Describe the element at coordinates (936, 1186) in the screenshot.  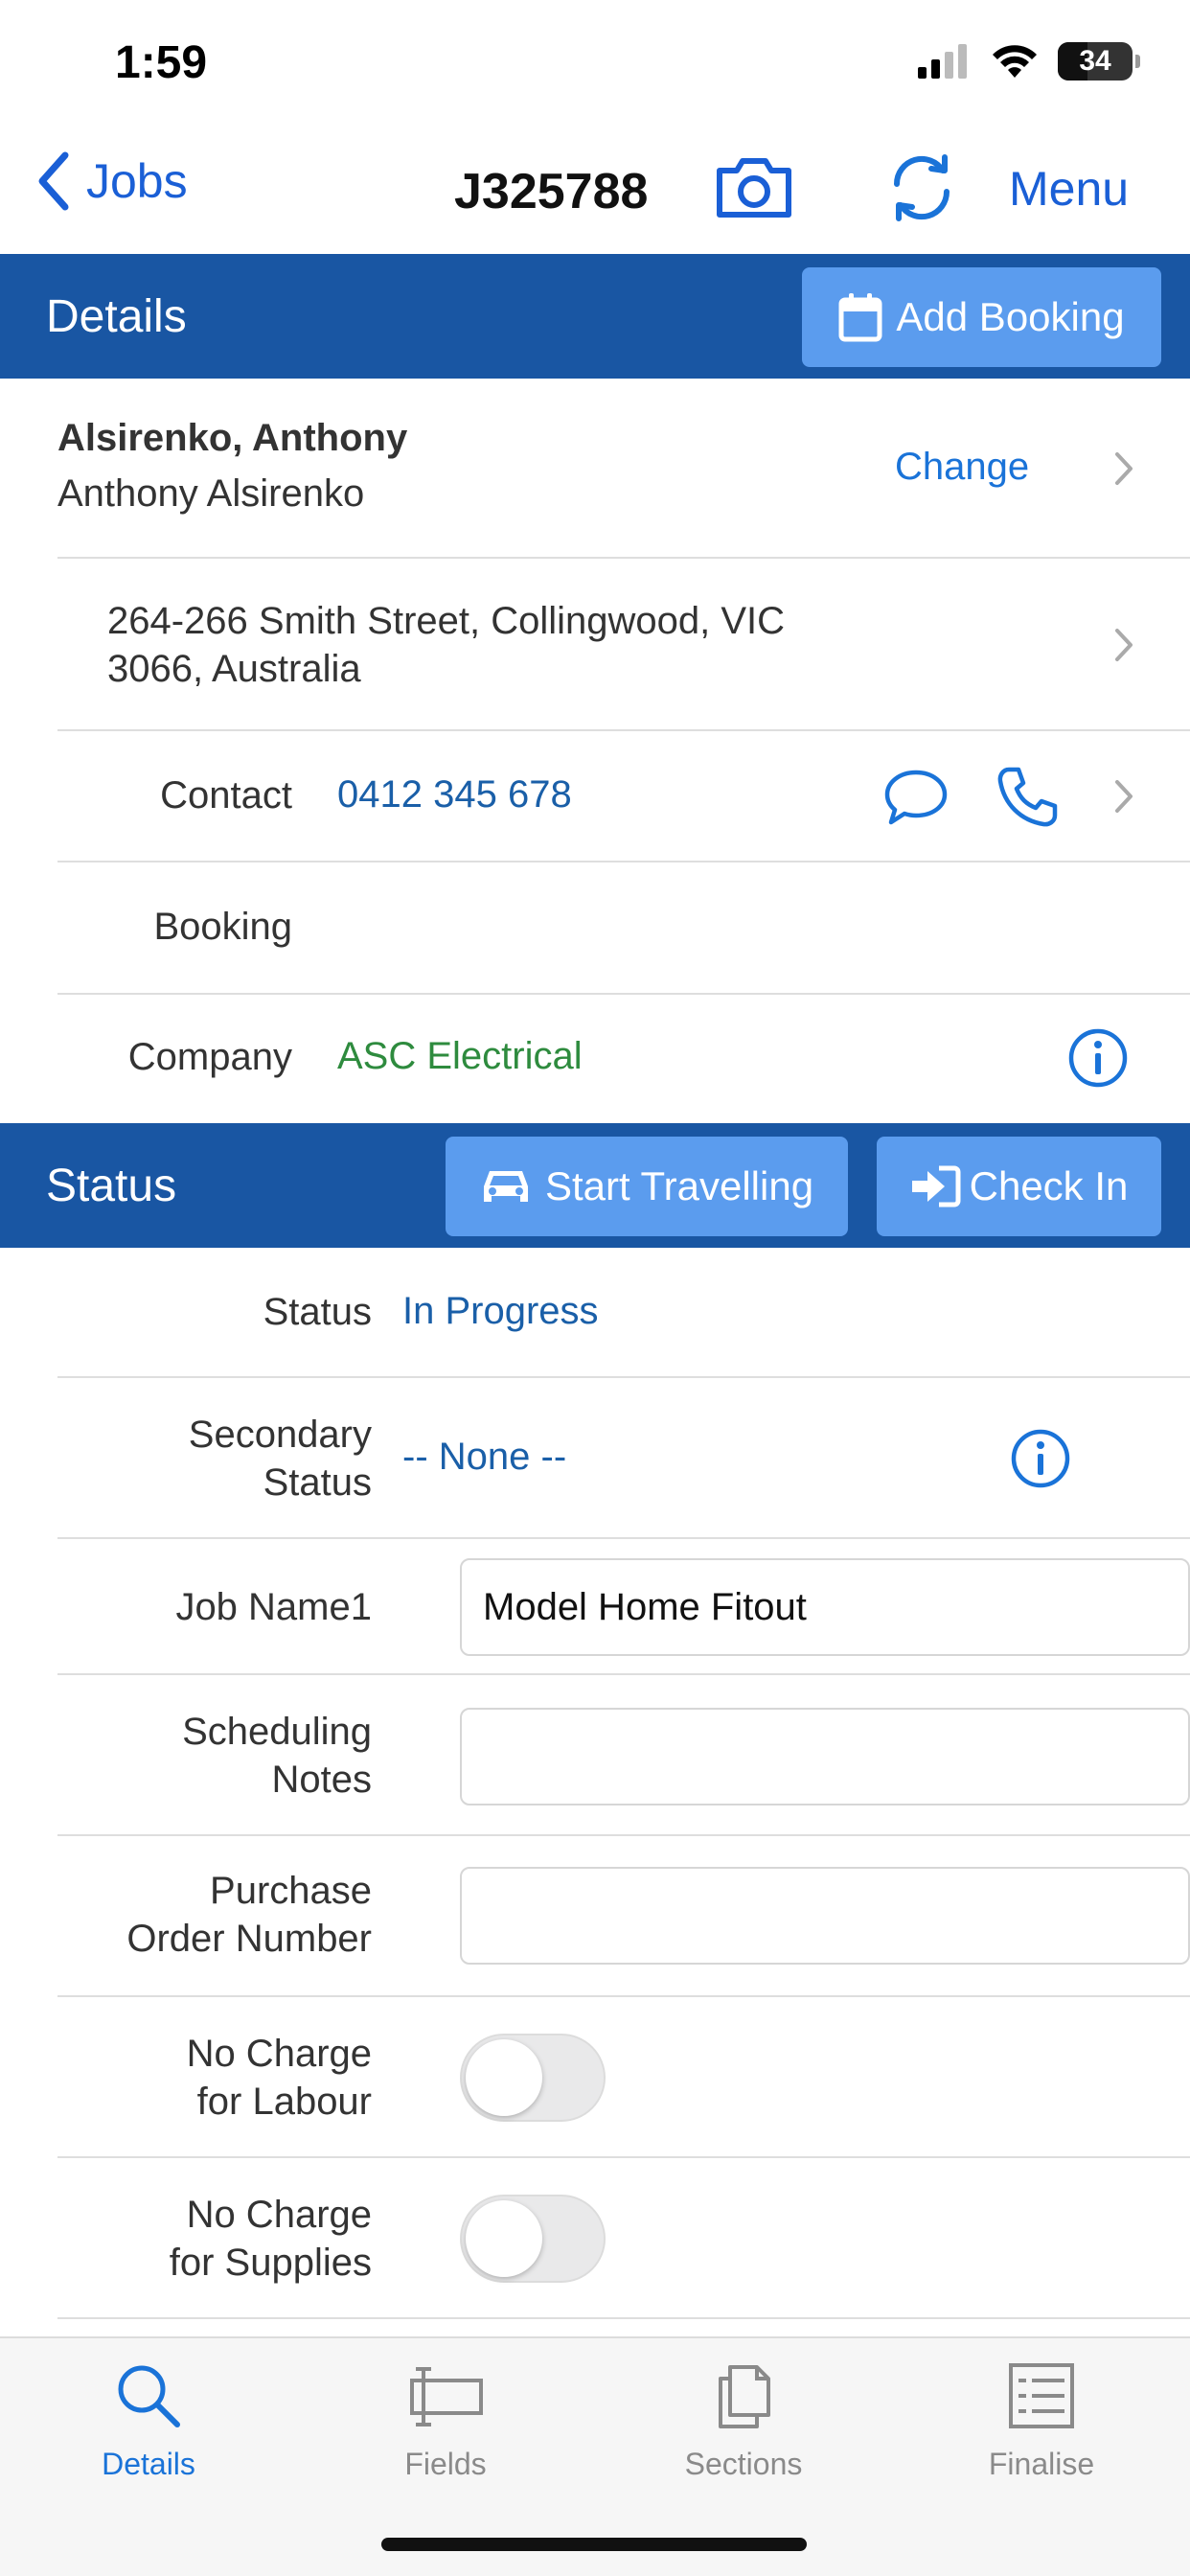
I see `sign-in-icon` at that location.